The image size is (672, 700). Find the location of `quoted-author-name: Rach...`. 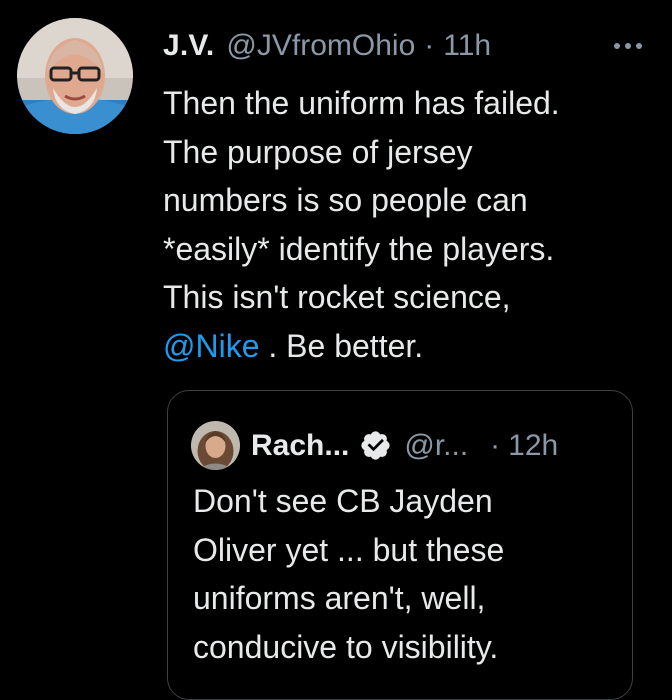

quoted-author-name: Rach... is located at coordinates (300, 446).